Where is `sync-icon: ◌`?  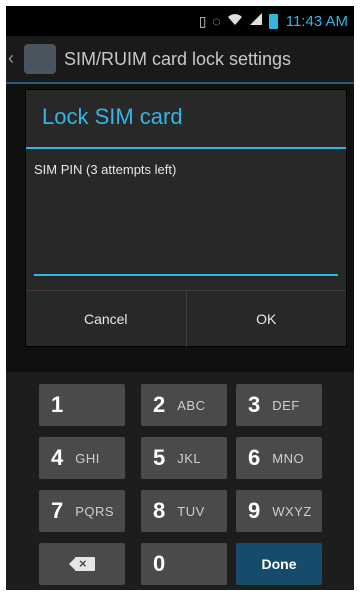 sync-icon: ◌ is located at coordinates (216, 21).